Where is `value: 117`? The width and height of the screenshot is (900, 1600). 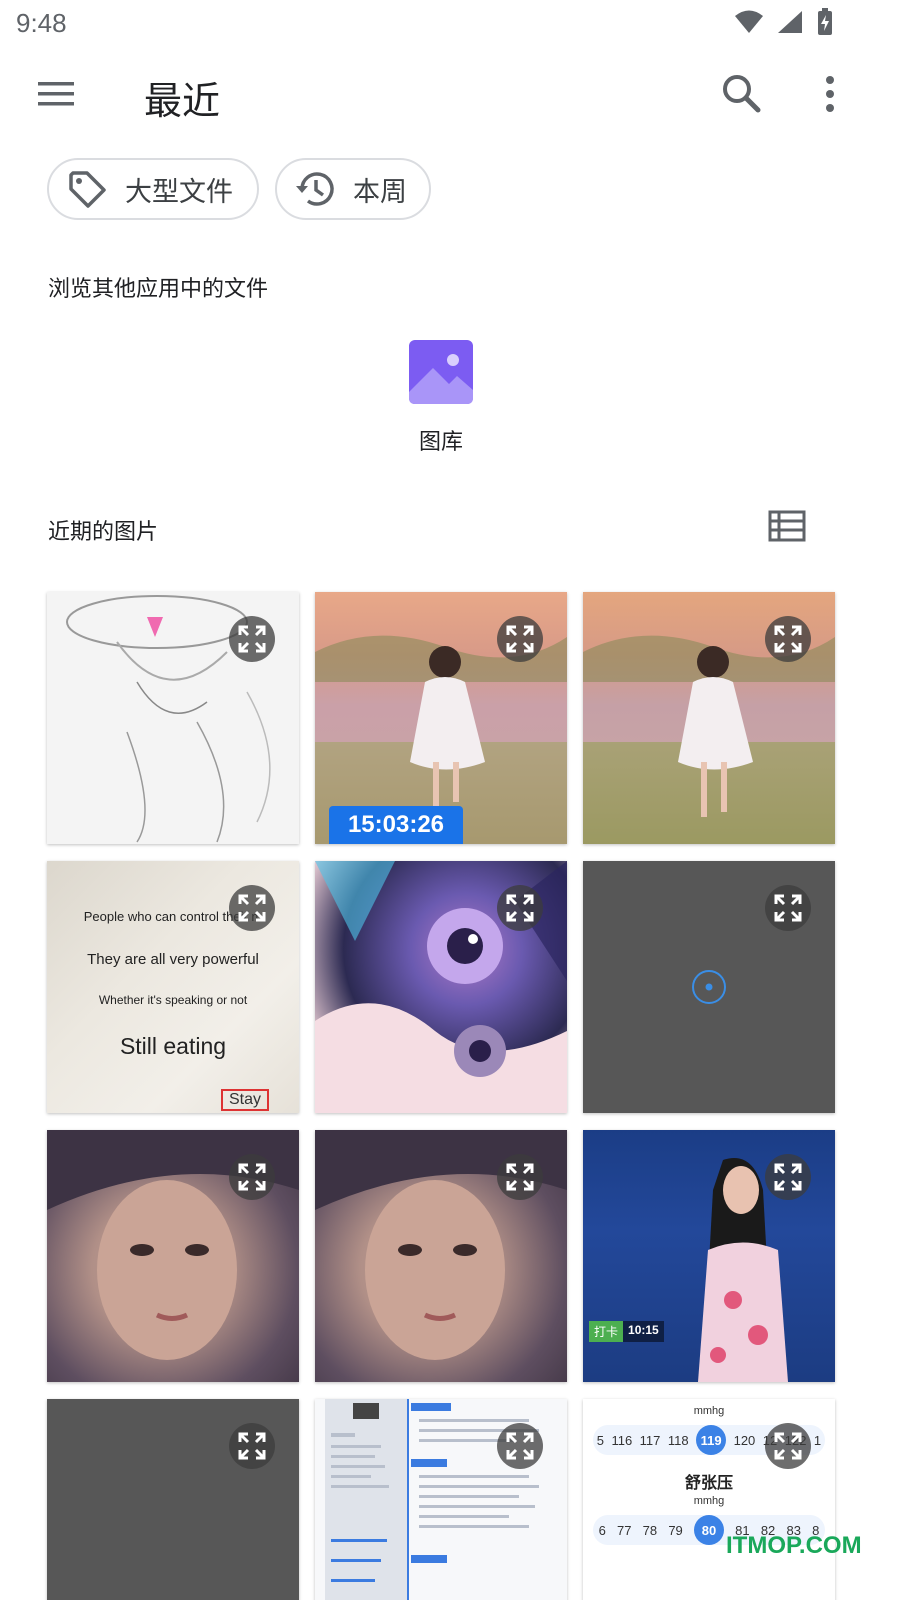 value: 117 is located at coordinates (650, 1440).